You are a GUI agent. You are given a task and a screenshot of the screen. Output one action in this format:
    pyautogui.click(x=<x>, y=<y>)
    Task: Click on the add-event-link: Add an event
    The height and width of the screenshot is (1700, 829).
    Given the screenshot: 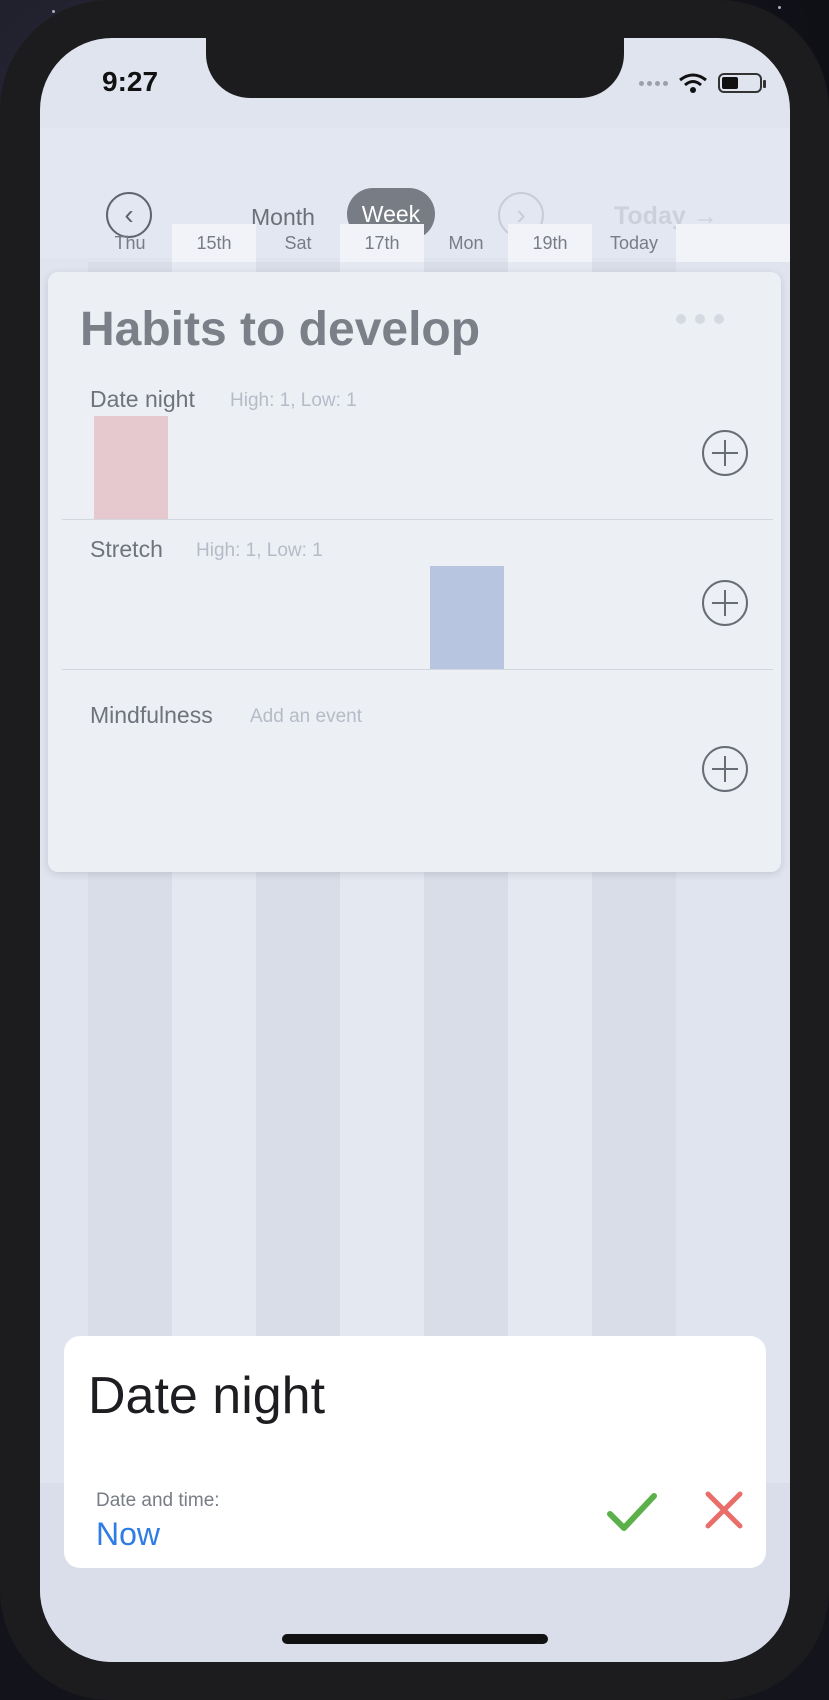 What is the action you would take?
    pyautogui.click(x=306, y=717)
    